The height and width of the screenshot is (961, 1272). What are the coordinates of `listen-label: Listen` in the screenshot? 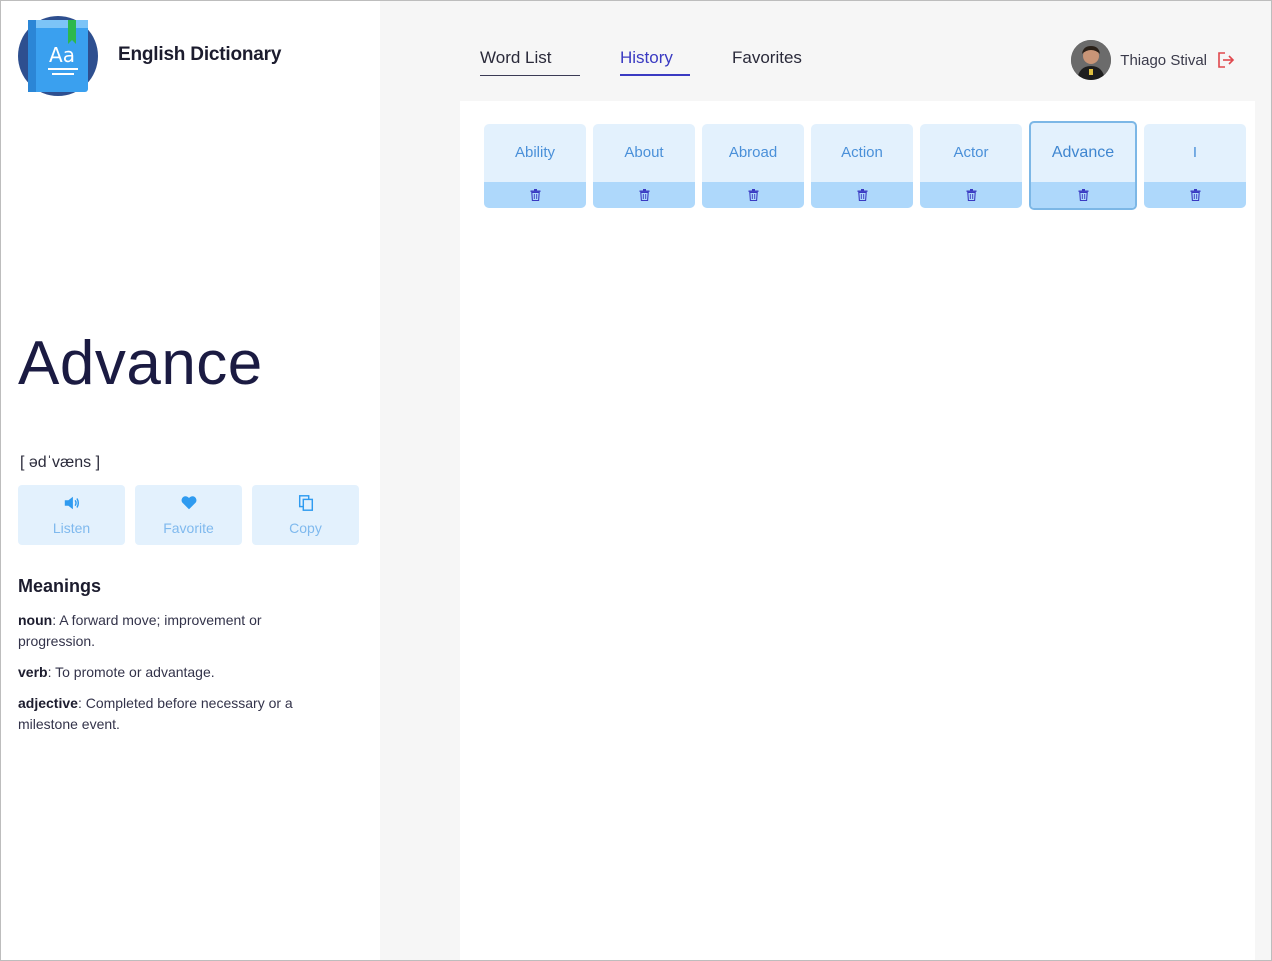 It's located at (71, 528).